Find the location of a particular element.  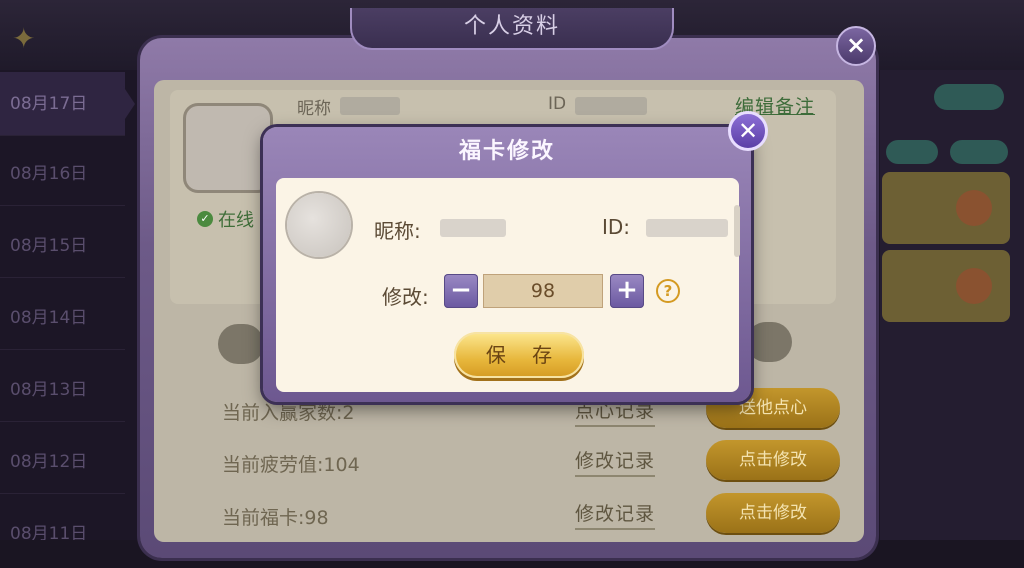

decrement-button: − is located at coordinates (461, 291).